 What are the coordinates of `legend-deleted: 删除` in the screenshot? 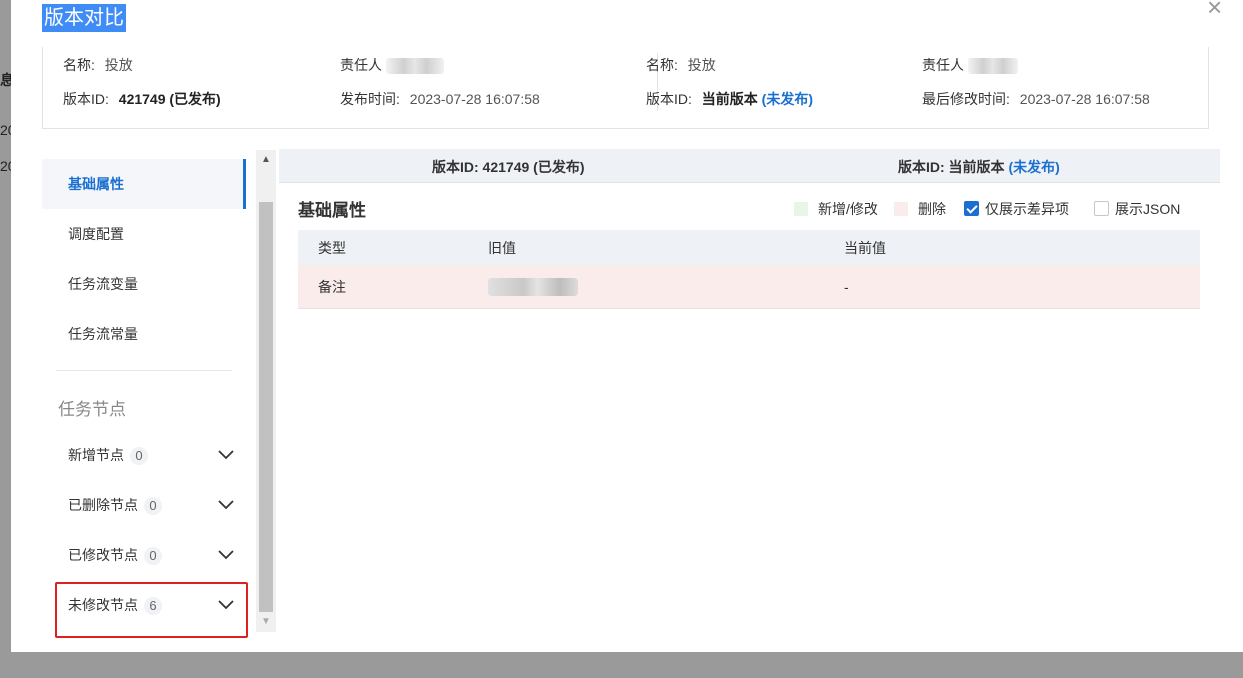 It's located at (920, 209).